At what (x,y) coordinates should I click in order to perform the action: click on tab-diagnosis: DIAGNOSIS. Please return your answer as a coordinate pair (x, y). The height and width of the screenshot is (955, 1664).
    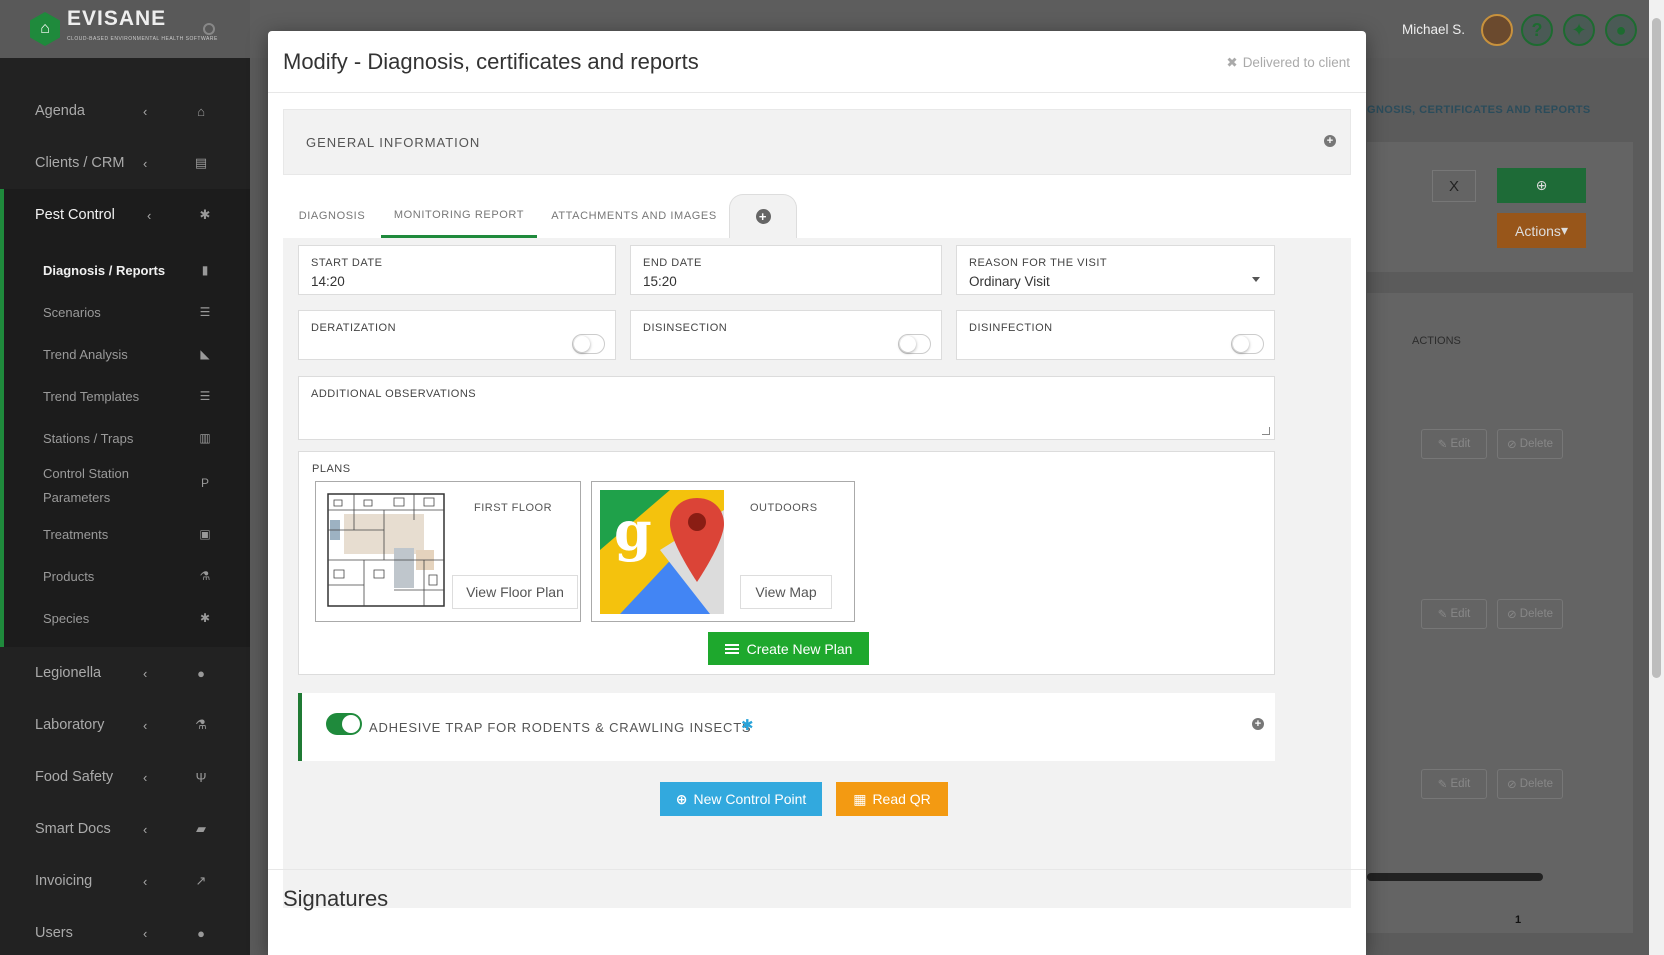
    Looking at the image, I should click on (332, 216).